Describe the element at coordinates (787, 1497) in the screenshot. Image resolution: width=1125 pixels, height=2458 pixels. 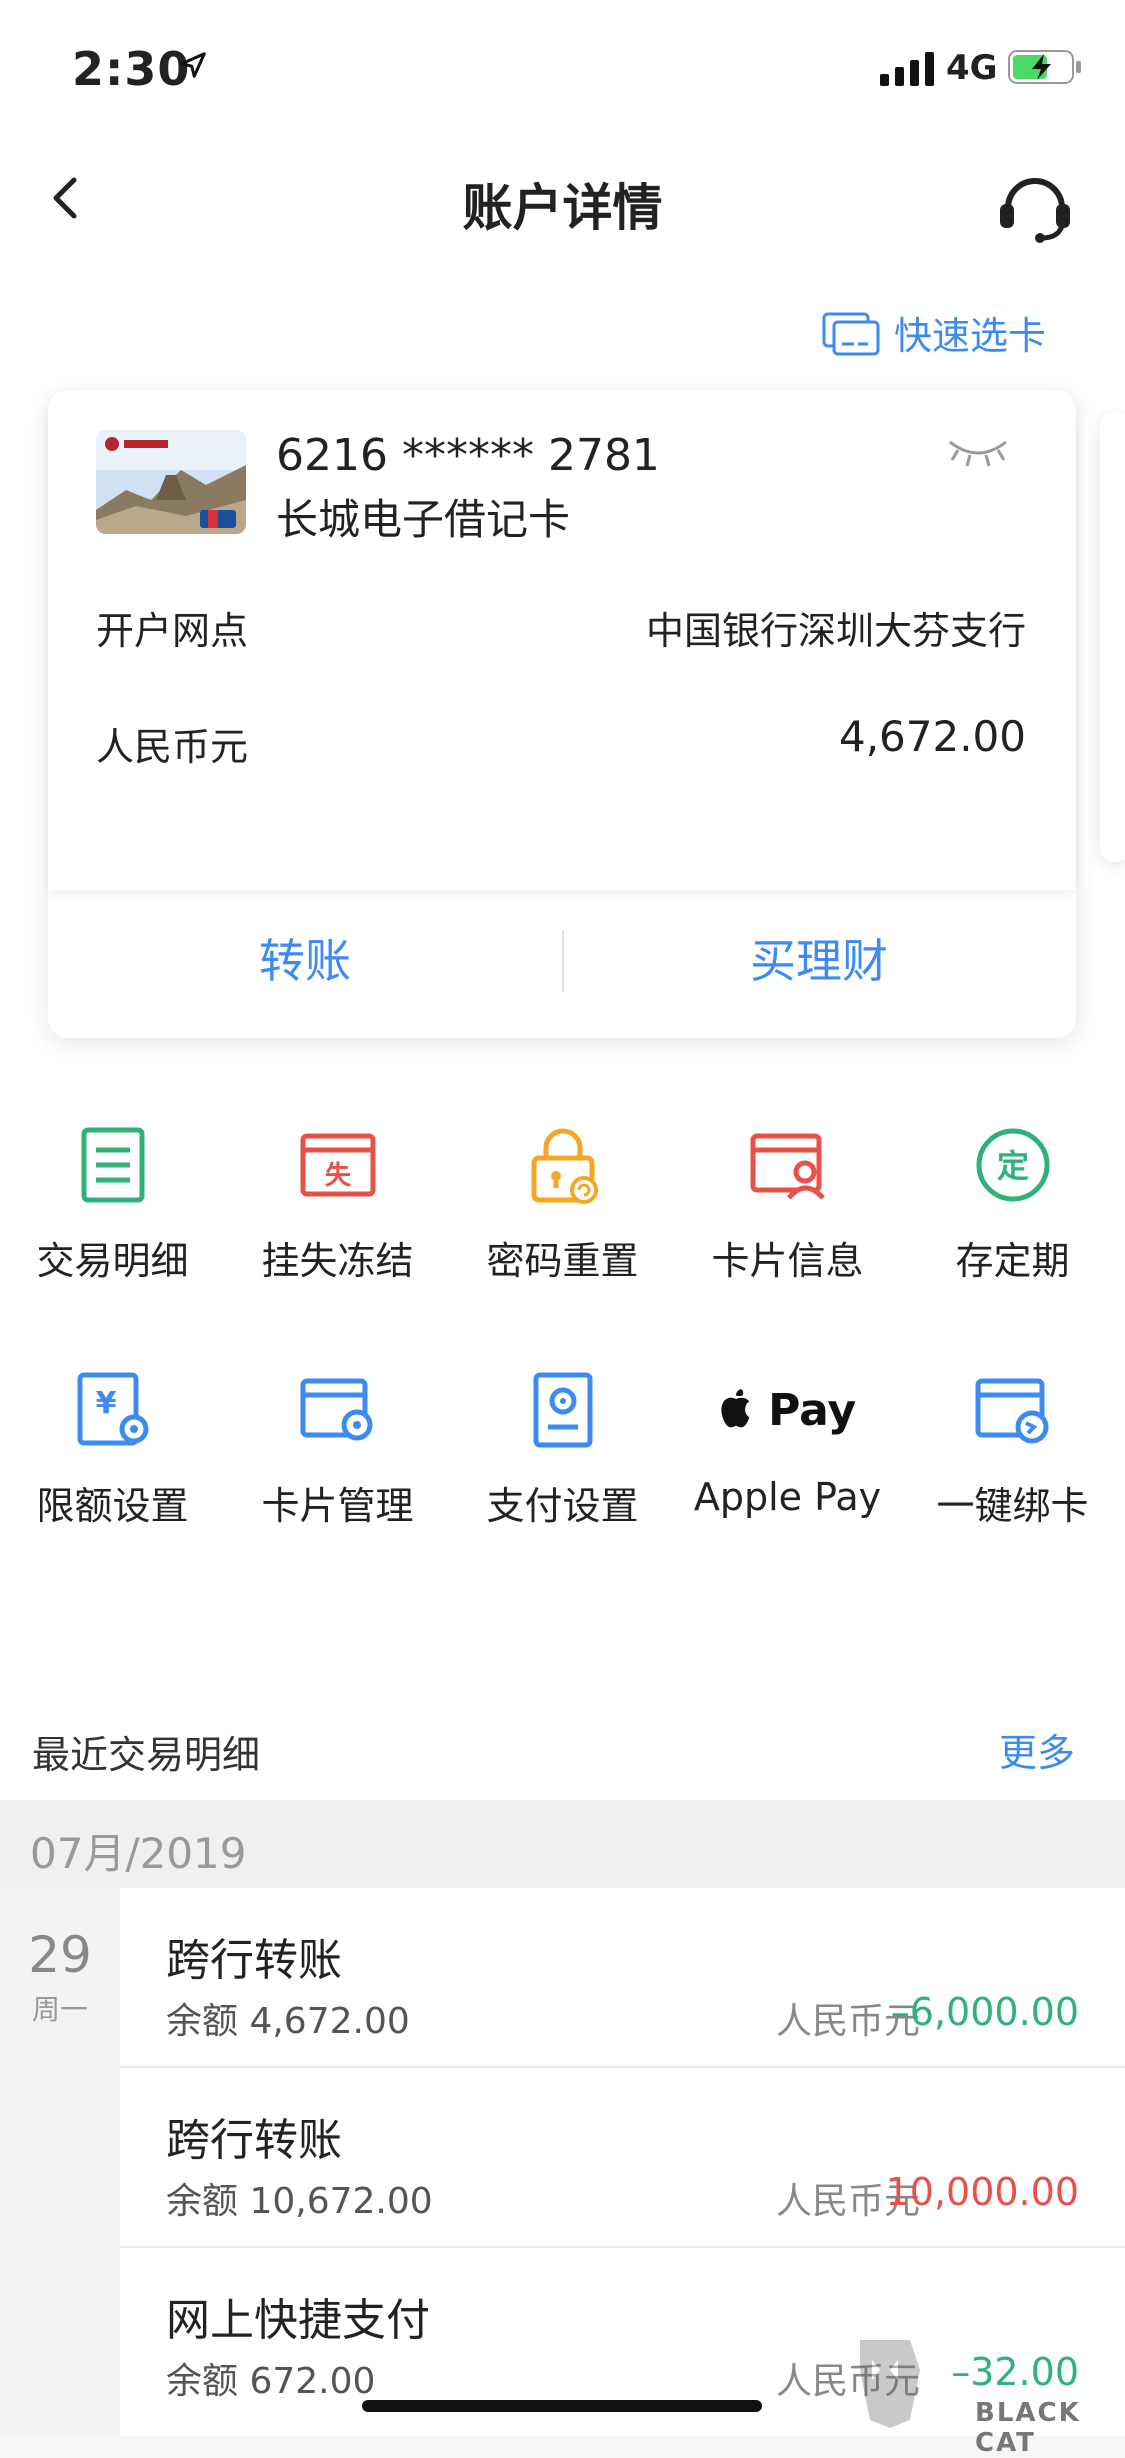
I see `grid-item-label: Apple Pay` at that location.